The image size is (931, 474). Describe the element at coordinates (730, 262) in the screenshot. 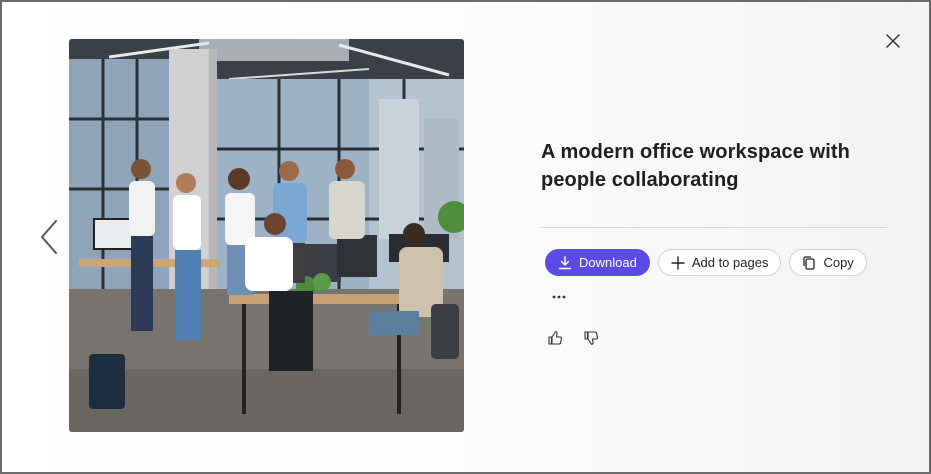

I see `add-to-pages-label: Add to pages` at that location.